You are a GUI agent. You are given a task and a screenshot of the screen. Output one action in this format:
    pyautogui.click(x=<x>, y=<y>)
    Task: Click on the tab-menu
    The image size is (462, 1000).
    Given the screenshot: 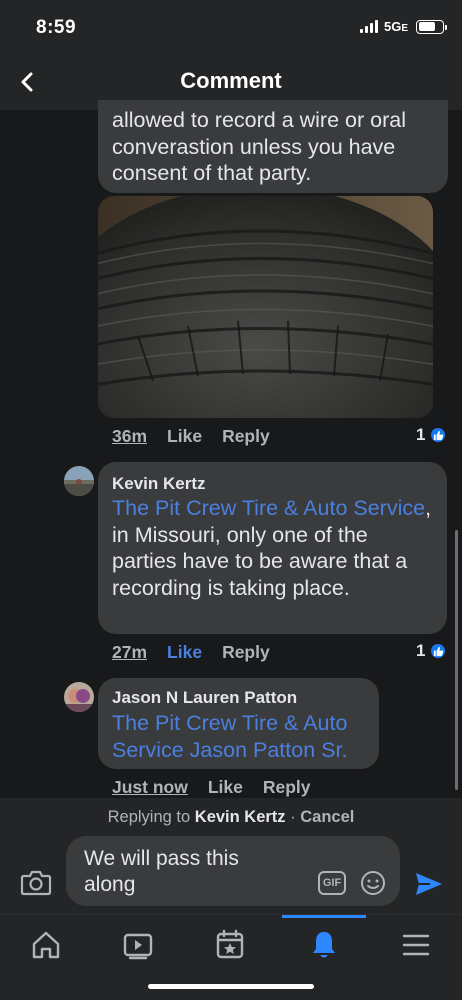 What is the action you would take?
    pyautogui.click(x=416, y=945)
    